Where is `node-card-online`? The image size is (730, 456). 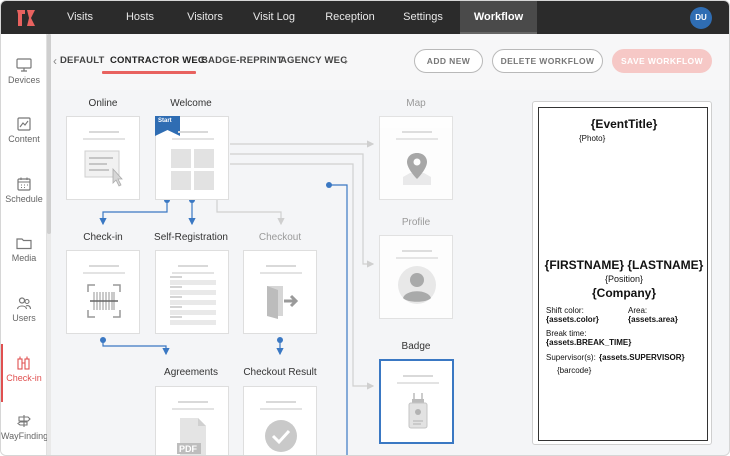
node-card-online is located at coordinates (103, 158).